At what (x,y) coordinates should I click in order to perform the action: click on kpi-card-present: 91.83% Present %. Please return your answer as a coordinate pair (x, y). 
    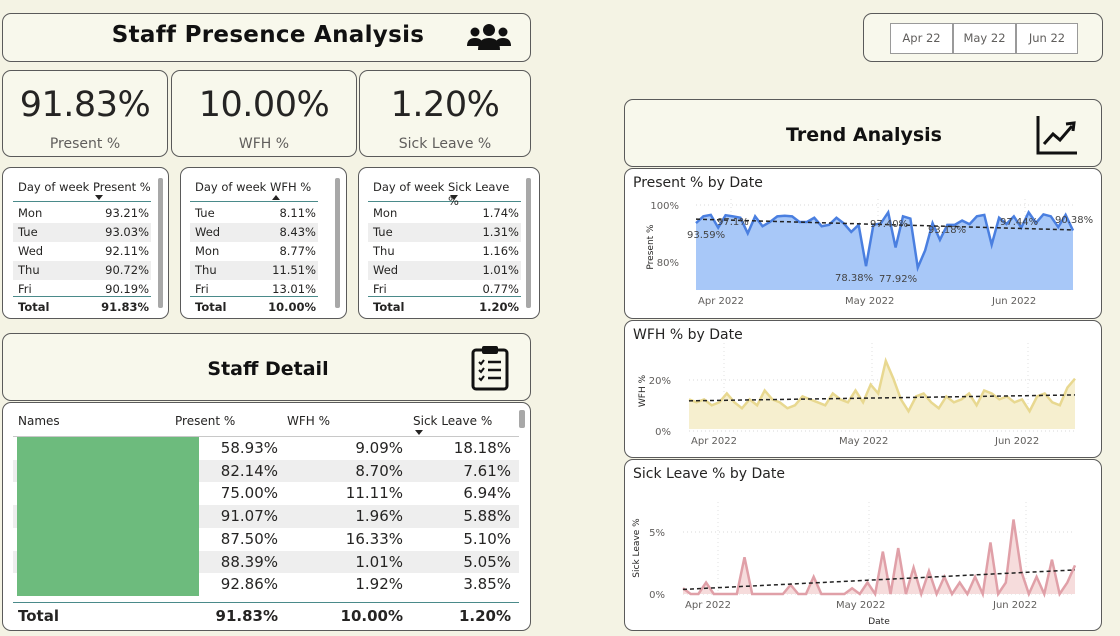
    Looking at the image, I should click on (85, 113).